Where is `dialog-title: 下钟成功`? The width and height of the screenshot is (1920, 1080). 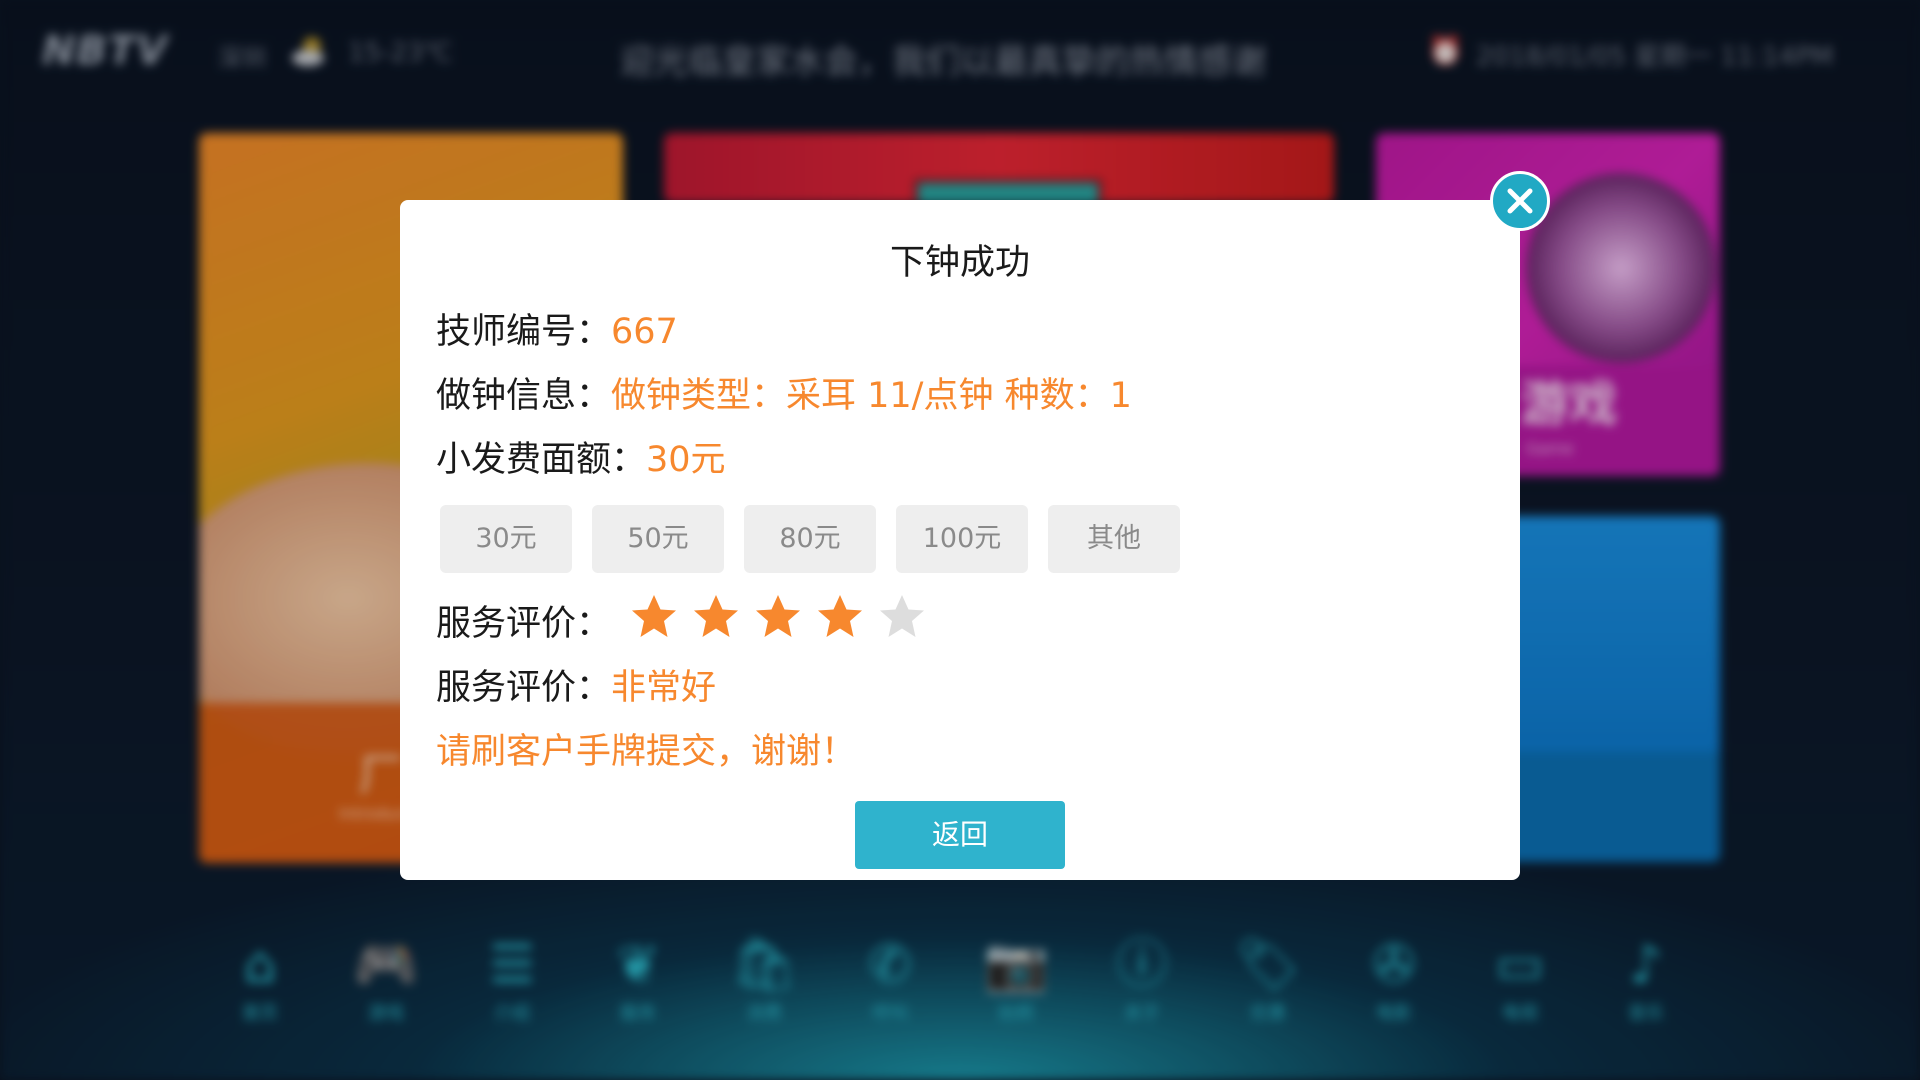 dialog-title: 下钟成功 is located at coordinates (959, 263).